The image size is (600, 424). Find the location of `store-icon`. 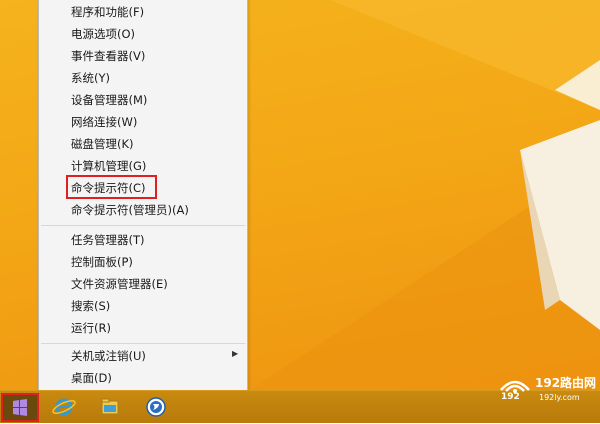

store-icon is located at coordinates (156, 407).